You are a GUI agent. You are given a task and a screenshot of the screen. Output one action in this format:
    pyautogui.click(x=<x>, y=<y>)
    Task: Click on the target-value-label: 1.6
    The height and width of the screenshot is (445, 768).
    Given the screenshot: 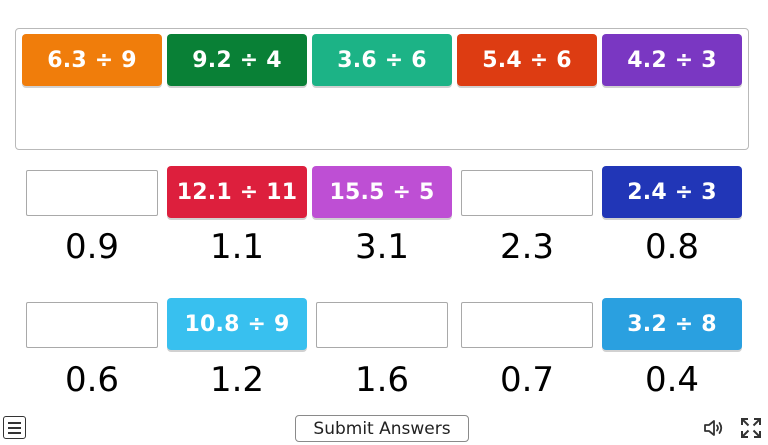 What is the action you would take?
    pyautogui.click(x=382, y=380)
    